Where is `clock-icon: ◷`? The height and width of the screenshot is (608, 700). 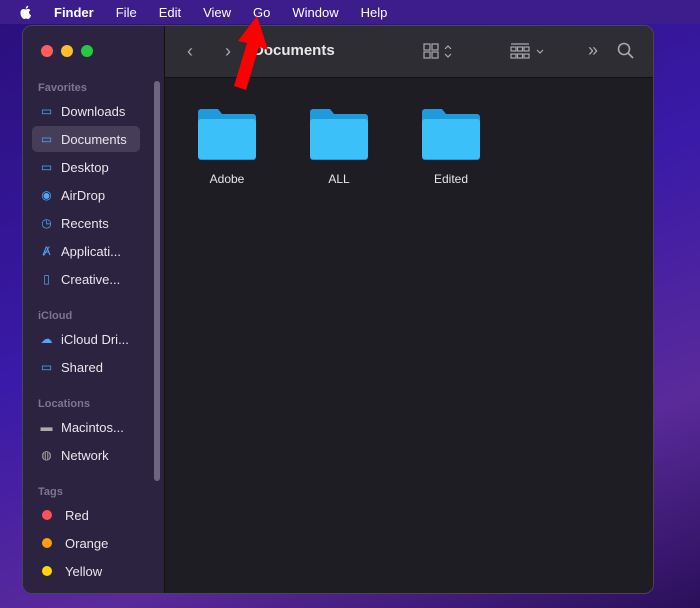
clock-icon: ◷ is located at coordinates (46, 223).